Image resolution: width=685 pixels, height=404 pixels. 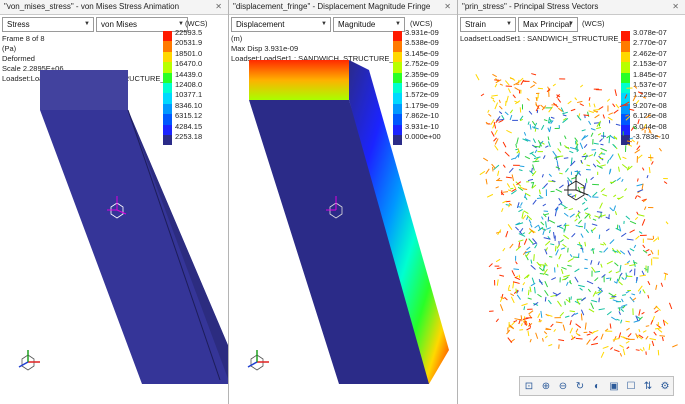 I want to click on display-icon: ⇅, so click(x=648, y=386).